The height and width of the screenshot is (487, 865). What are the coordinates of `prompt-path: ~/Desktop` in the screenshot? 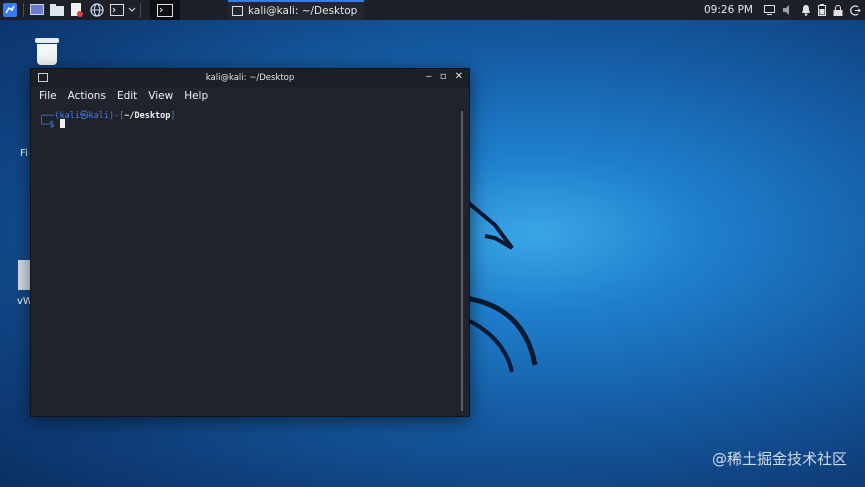 It's located at (147, 116).